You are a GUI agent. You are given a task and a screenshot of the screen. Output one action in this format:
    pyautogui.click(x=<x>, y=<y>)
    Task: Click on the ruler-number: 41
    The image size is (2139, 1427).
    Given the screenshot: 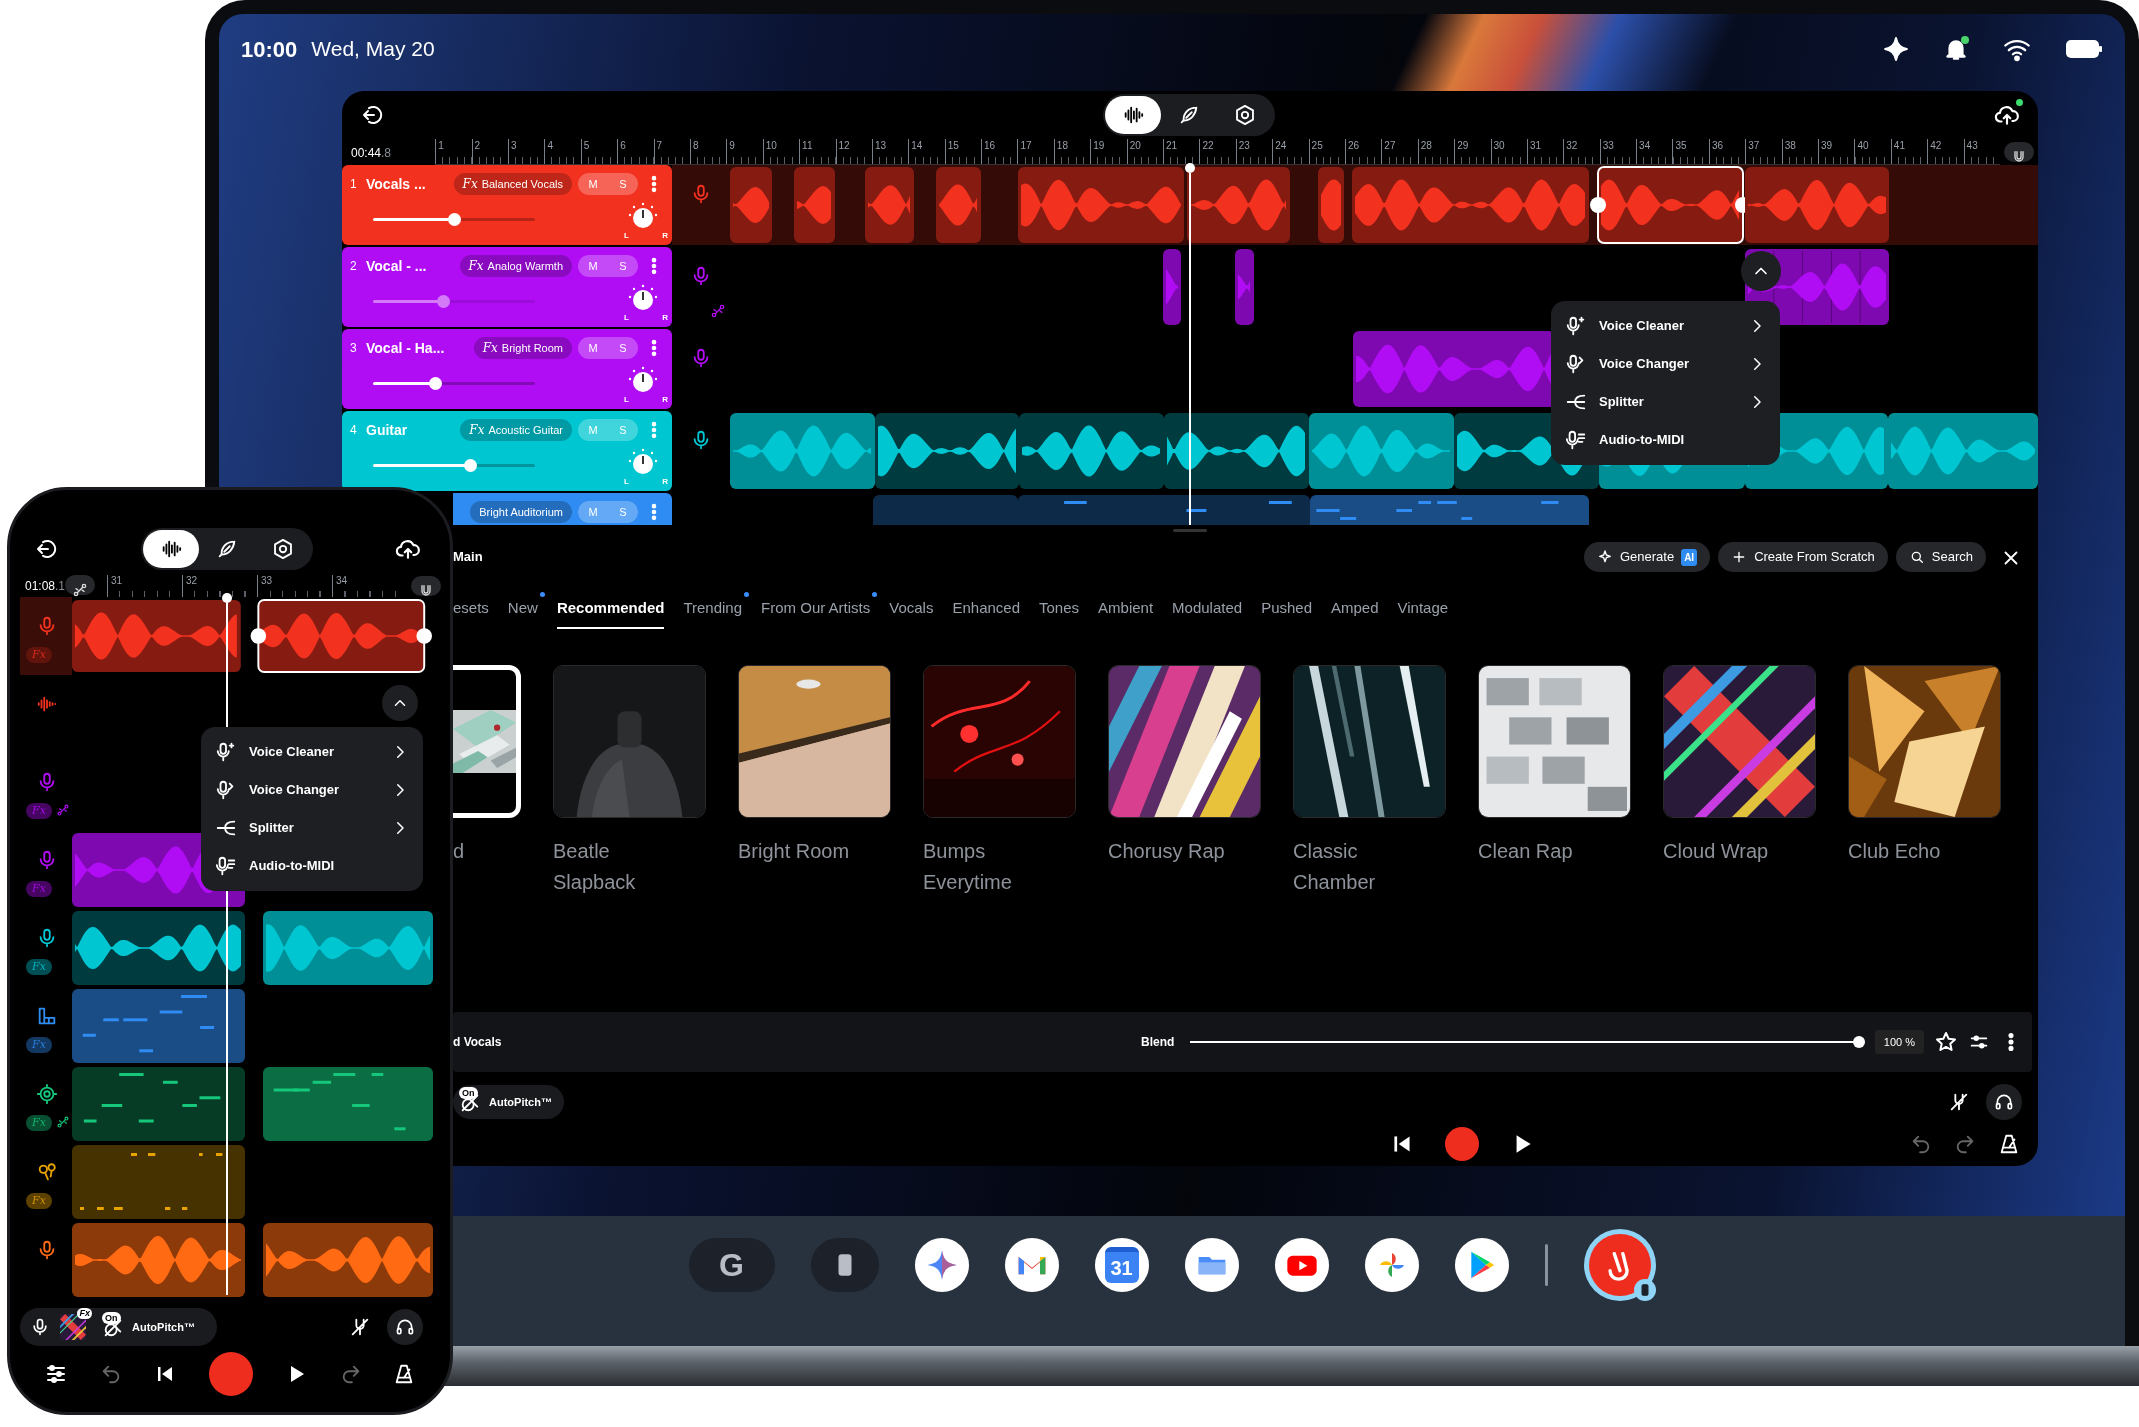 What is the action you would take?
    pyautogui.click(x=1909, y=151)
    